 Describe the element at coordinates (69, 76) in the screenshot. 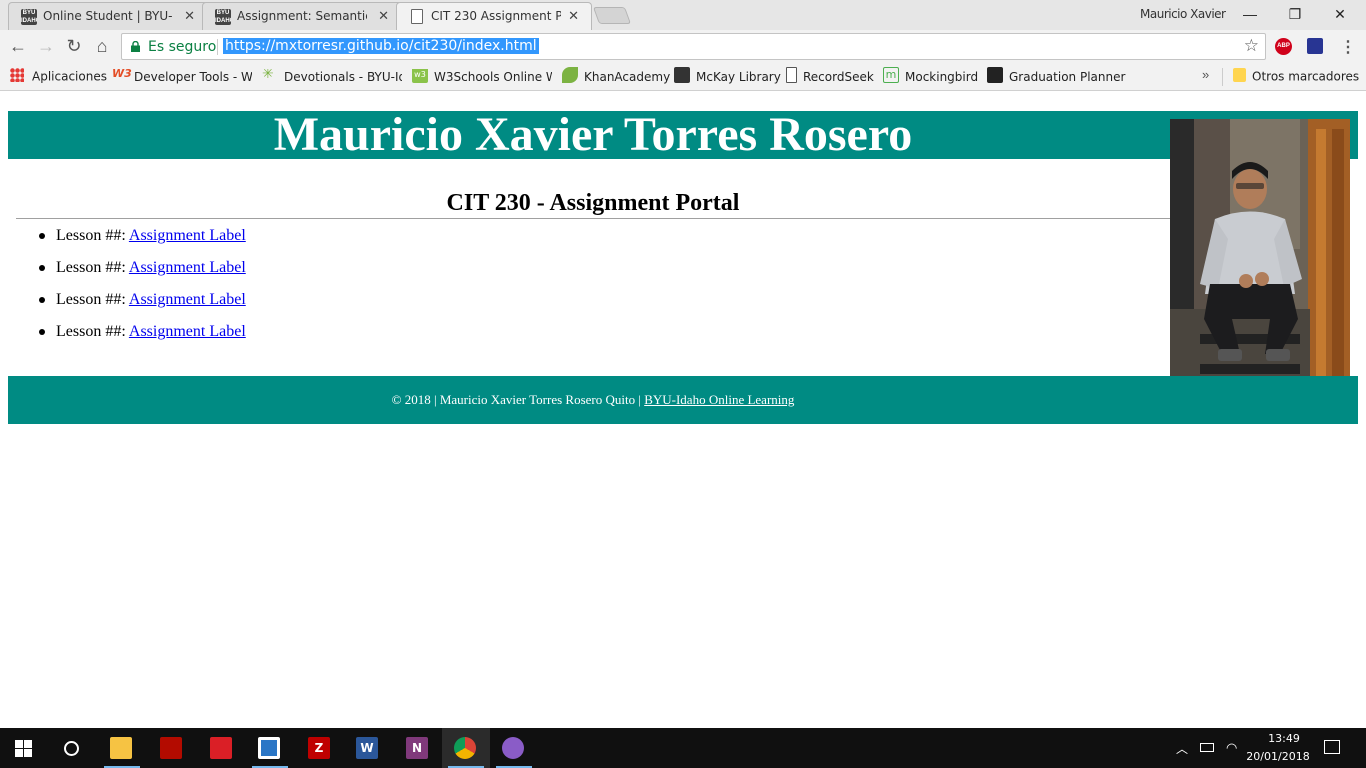

I see `bookmark-label: Aplicaciones` at that location.